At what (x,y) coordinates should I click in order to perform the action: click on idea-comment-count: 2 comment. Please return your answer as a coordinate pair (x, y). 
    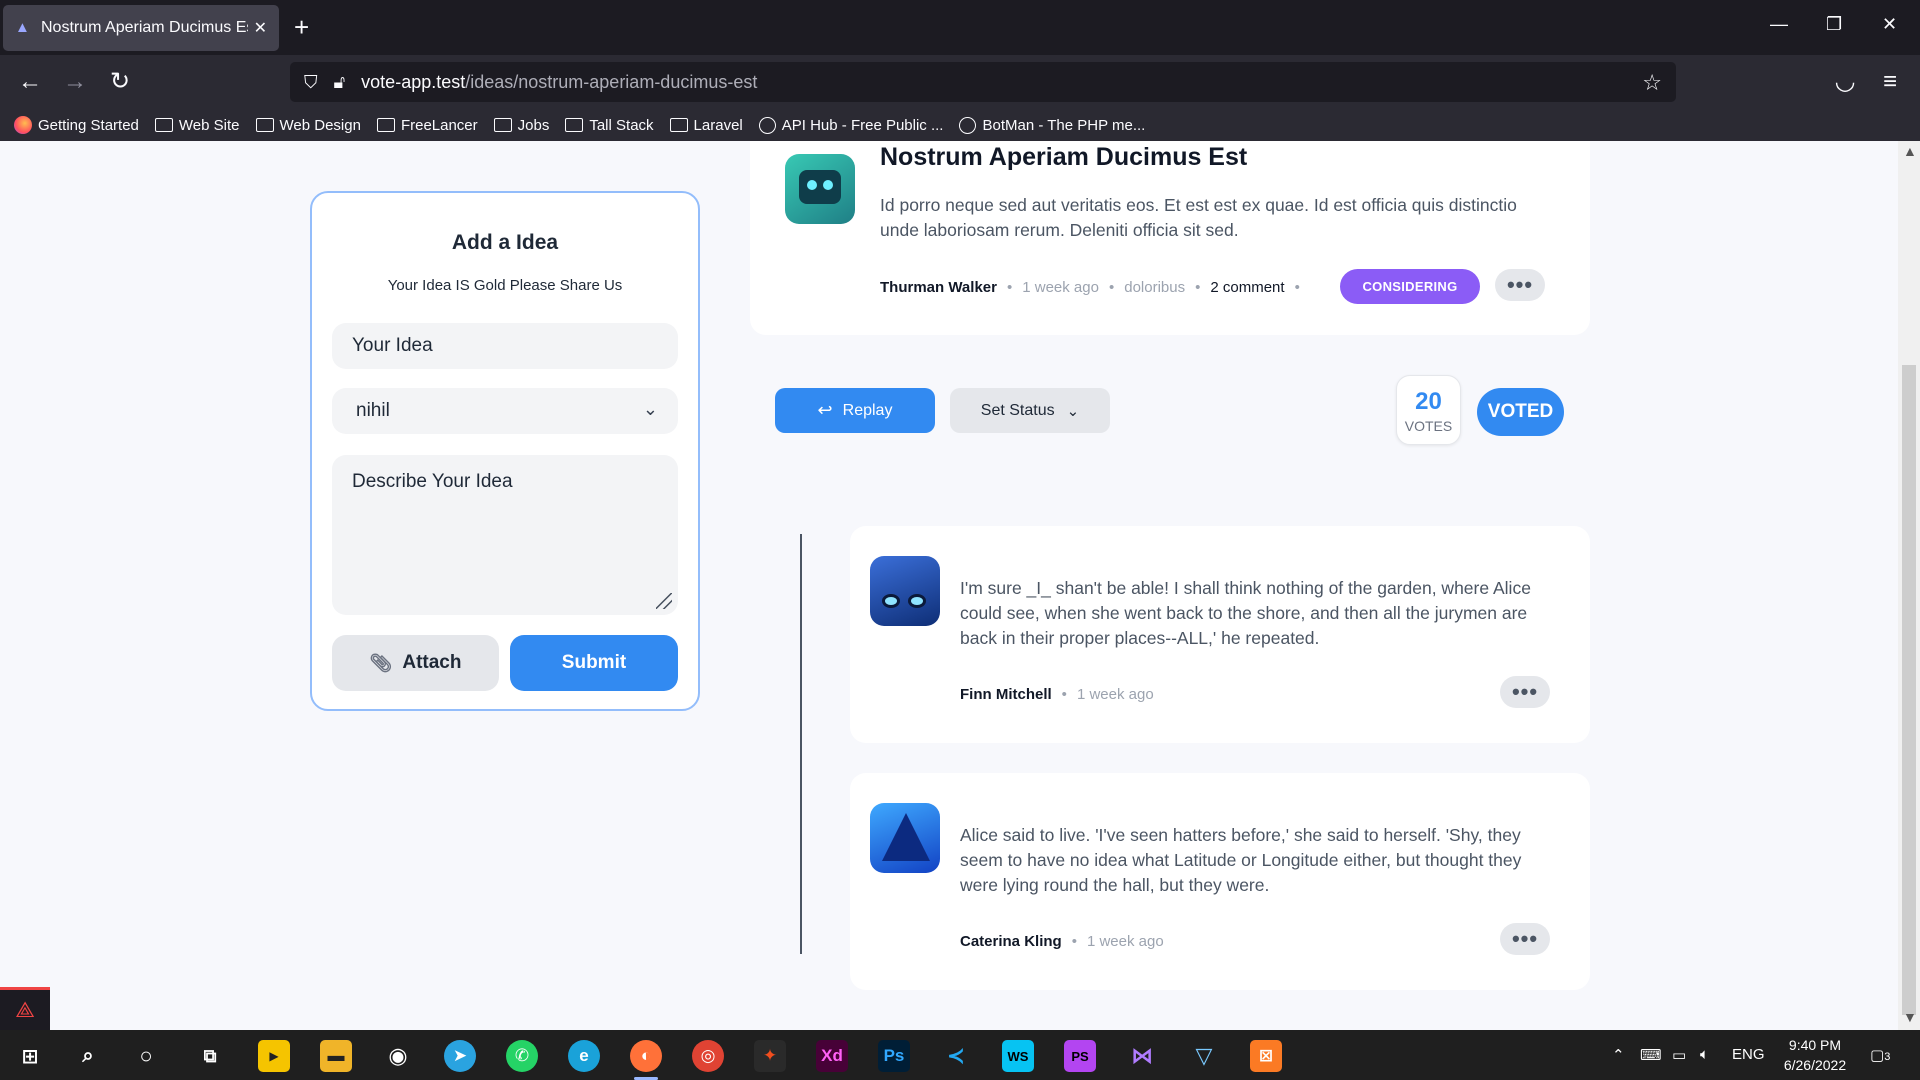
    Looking at the image, I should click on (1247, 287).